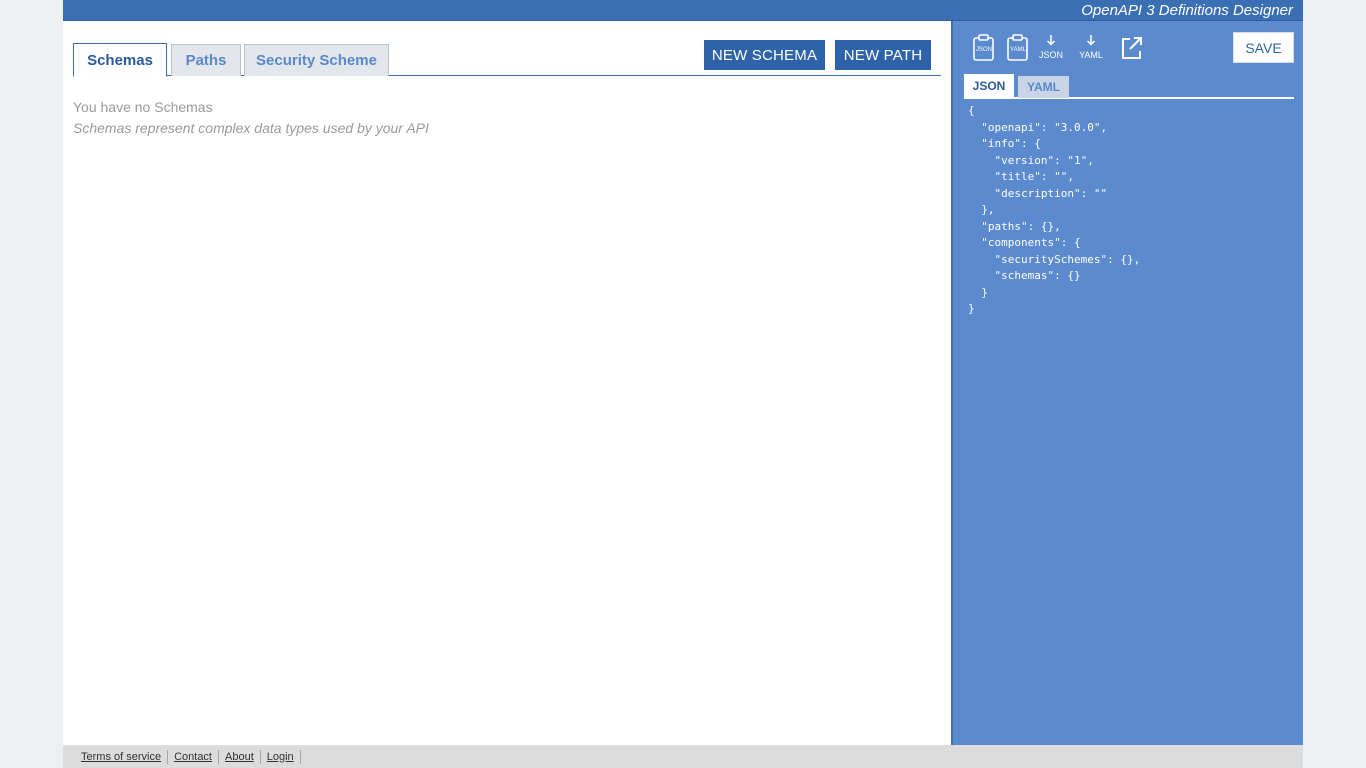 The width and height of the screenshot is (1366, 768). Describe the element at coordinates (1043, 87) in the screenshot. I see `tab-yaml: YAML` at that location.